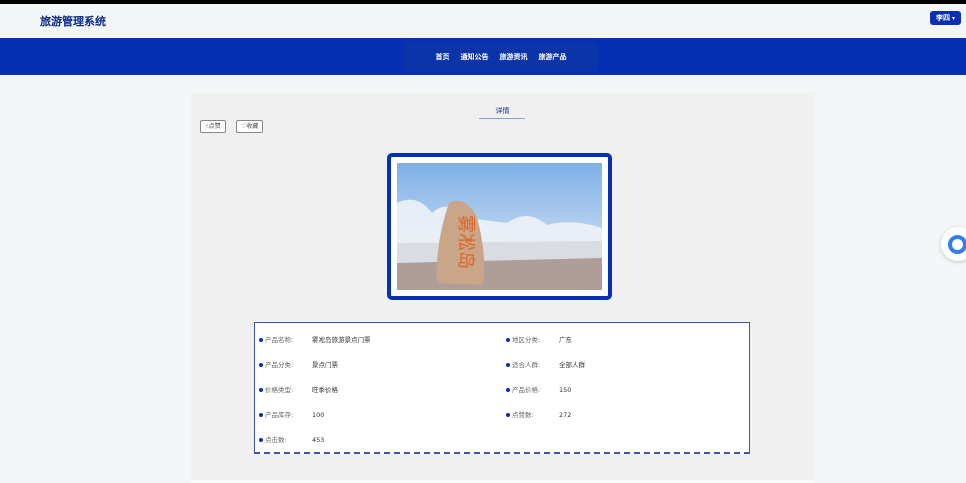  What do you see at coordinates (291, 439) in the screenshot?
I see `info-field: 点击数: 453` at bounding box center [291, 439].